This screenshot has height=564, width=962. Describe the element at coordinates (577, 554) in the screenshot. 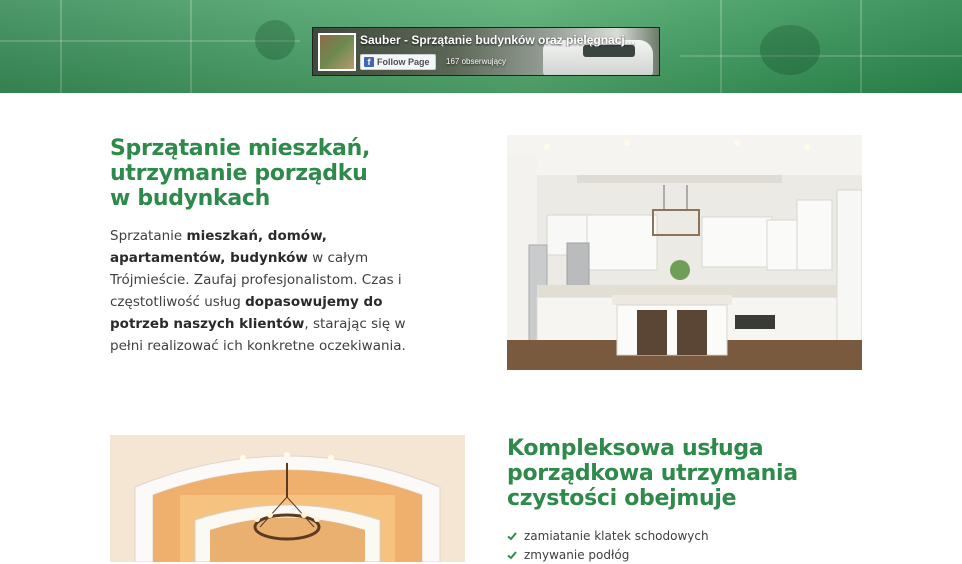

I see `list-item-label: zmywanie podłóg` at that location.